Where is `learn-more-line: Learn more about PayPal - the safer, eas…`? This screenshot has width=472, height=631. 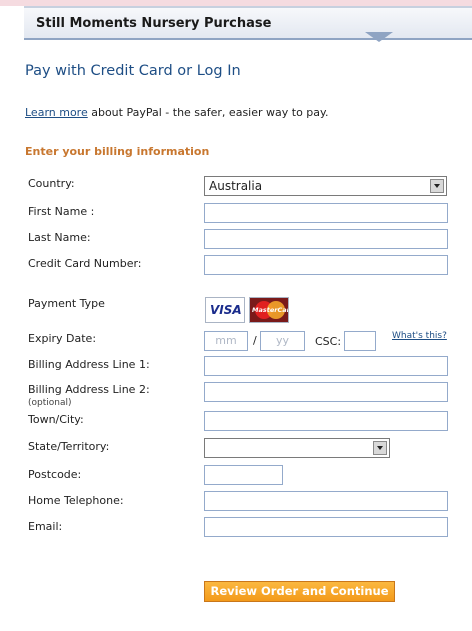
learn-more-line: Learn more about PayPal - the safer, eas… is located at coordinates (176, 112).